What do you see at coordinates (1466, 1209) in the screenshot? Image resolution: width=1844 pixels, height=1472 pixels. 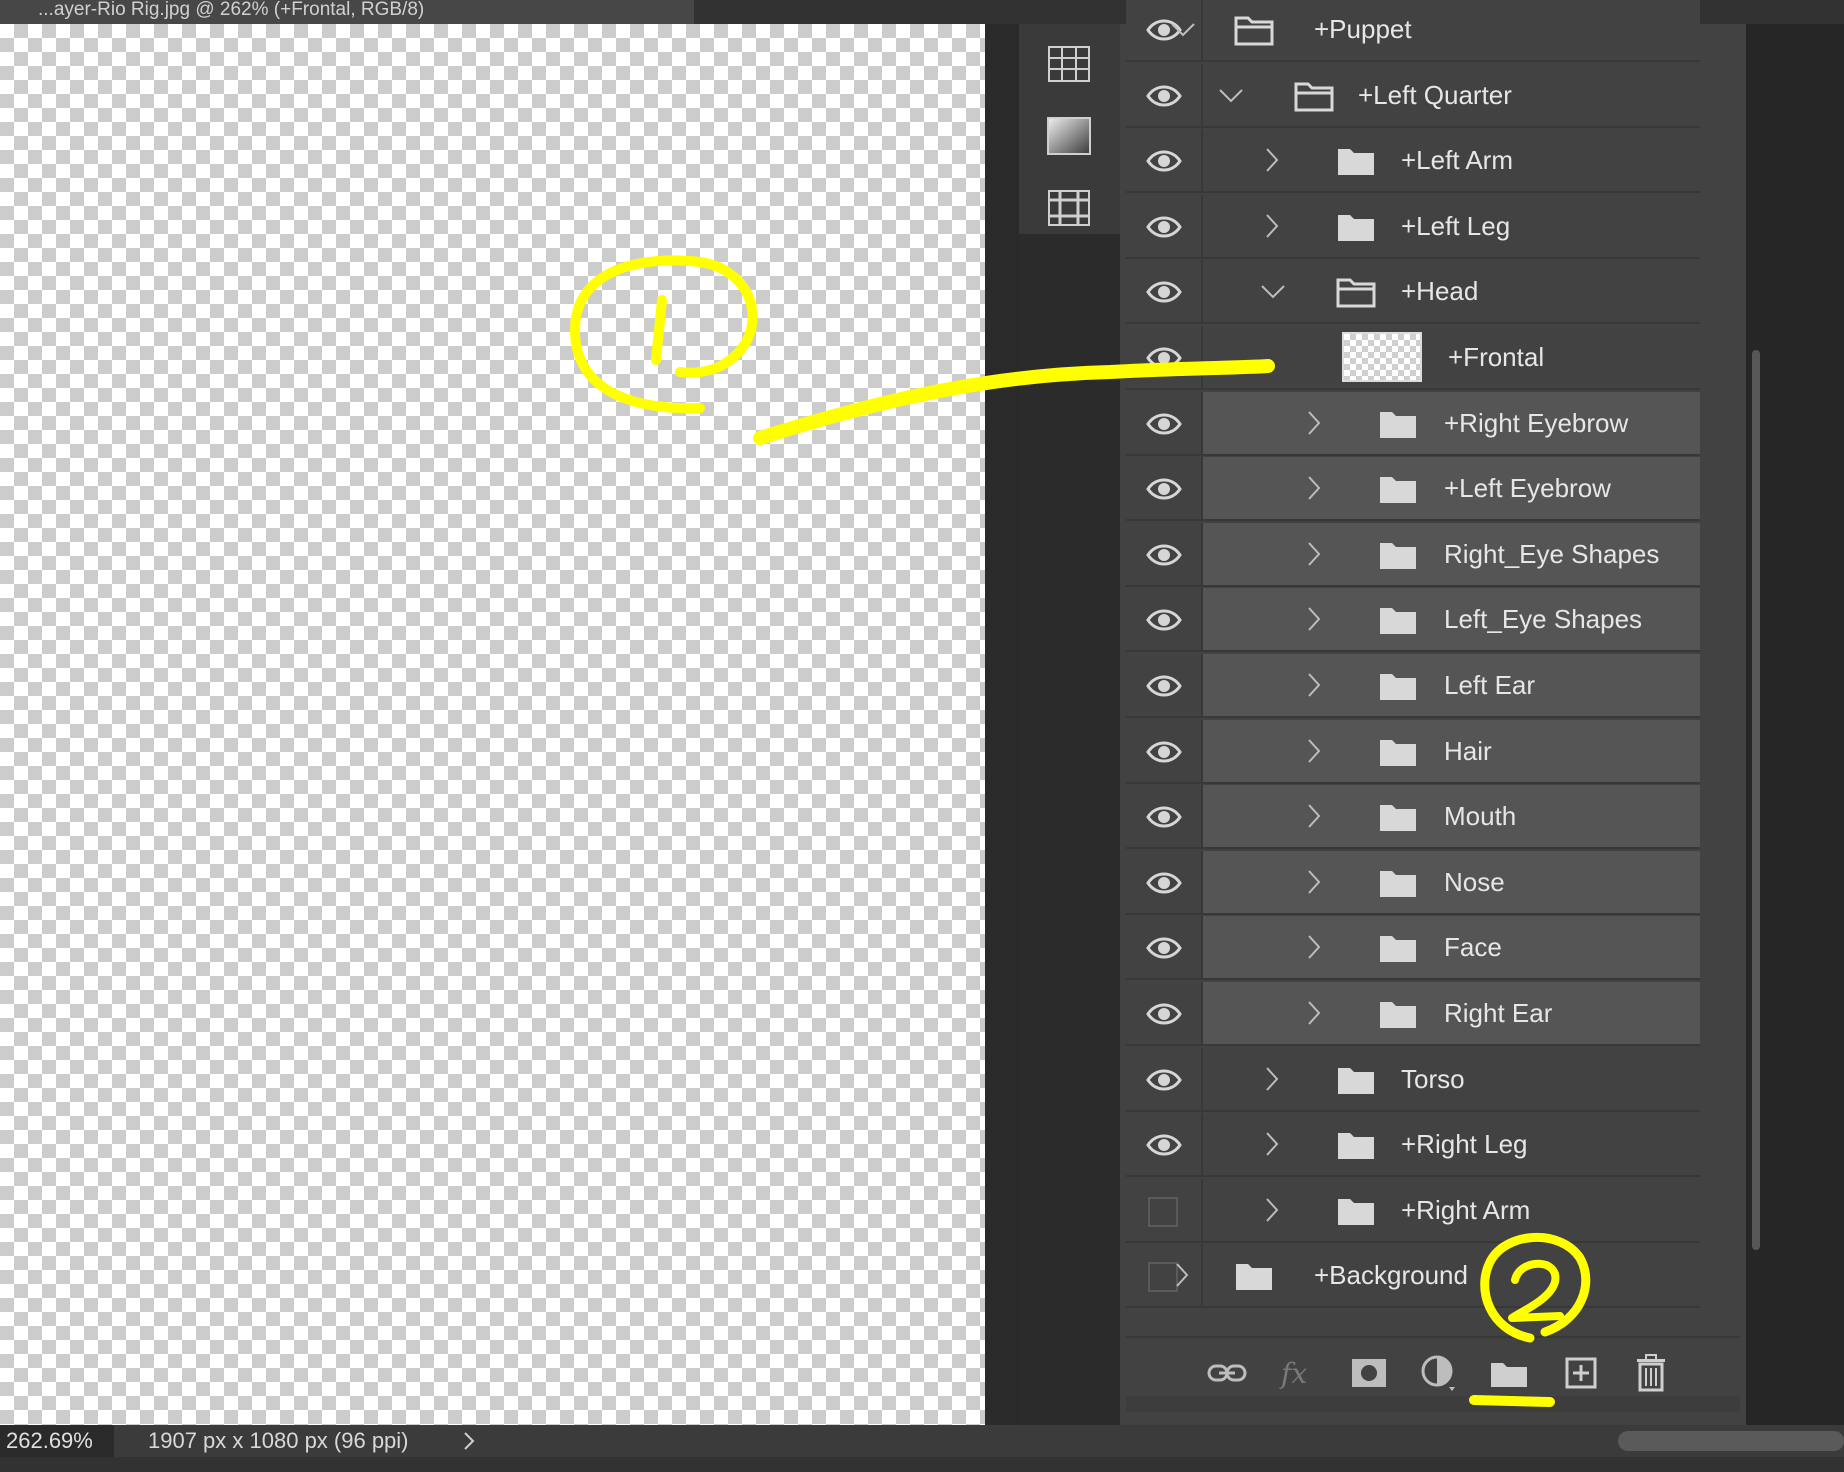 I see `layer-name: +Right Arm` at bounding box center [1466, 1209].